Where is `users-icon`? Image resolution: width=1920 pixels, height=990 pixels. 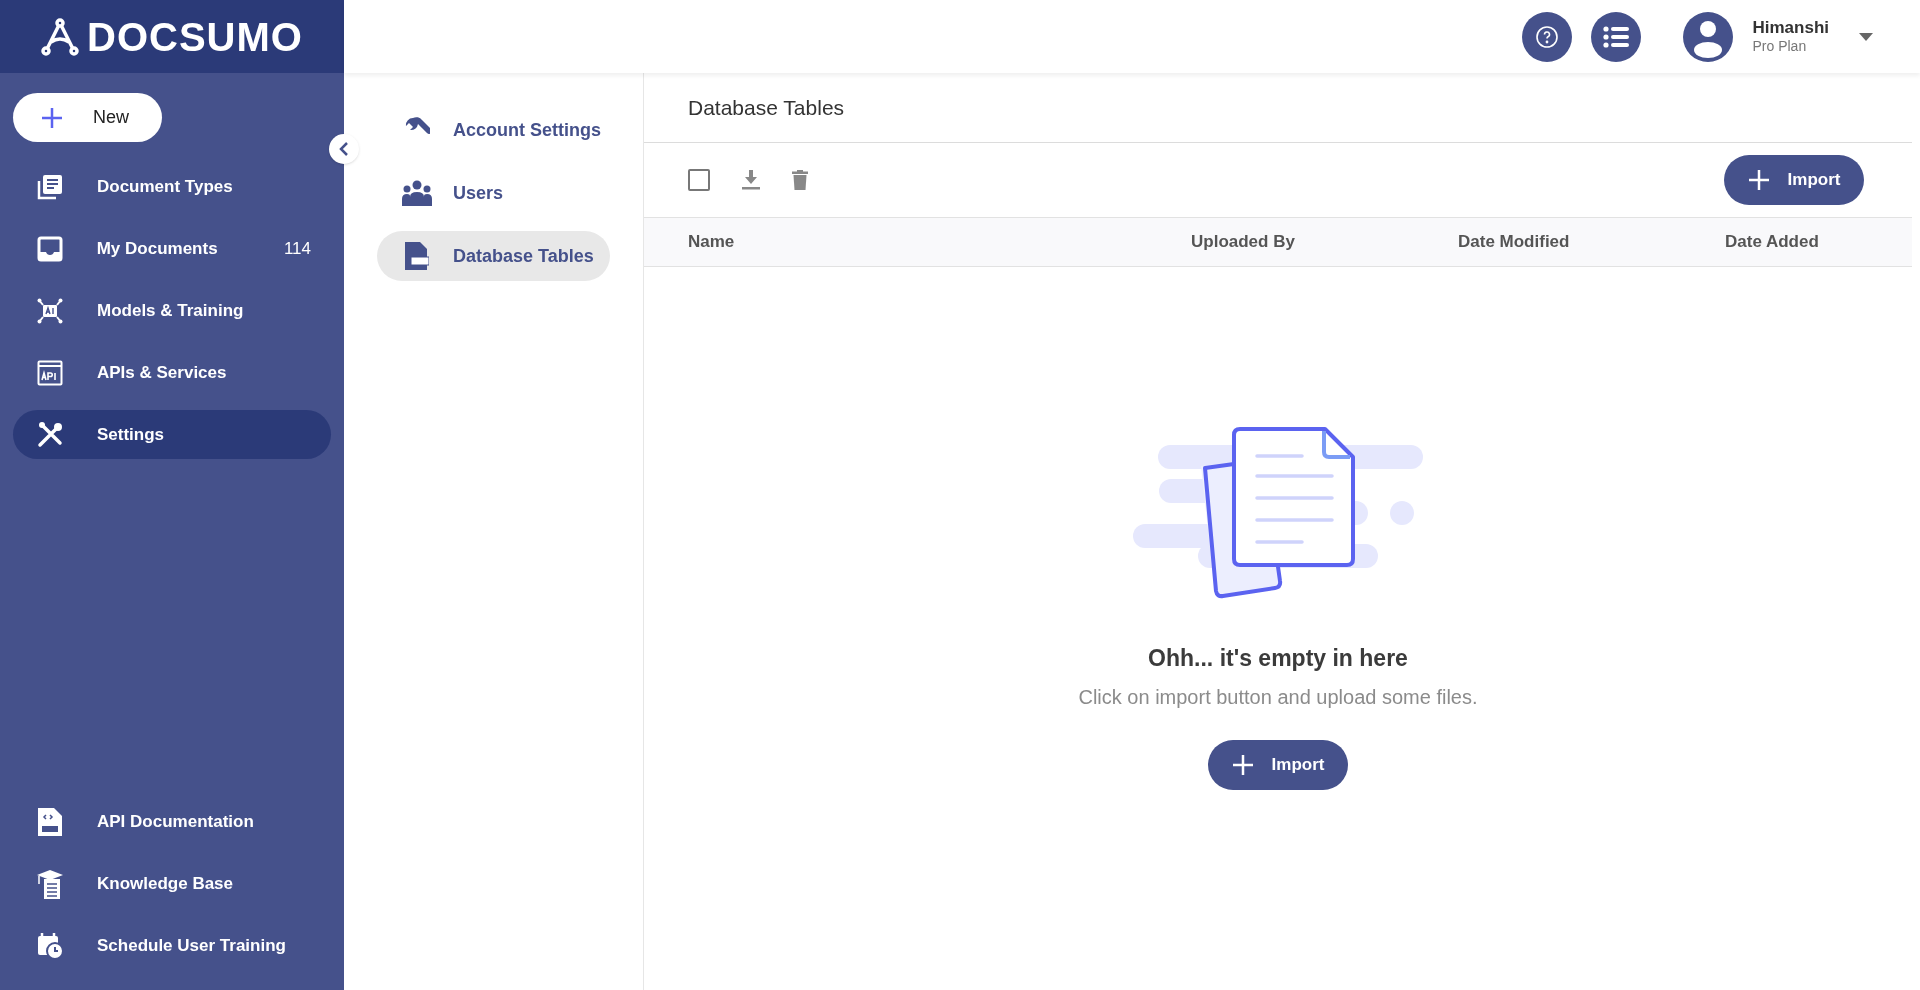
users-icon is located at coordinates (417, 193).